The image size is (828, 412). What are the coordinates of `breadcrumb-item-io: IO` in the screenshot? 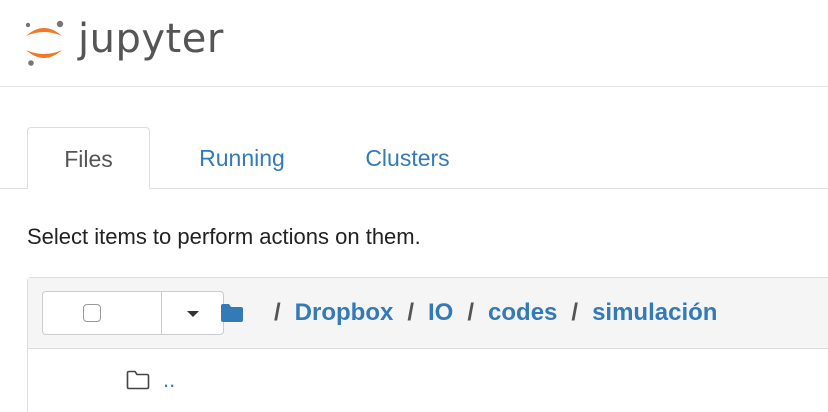 It's located at (440, 313).